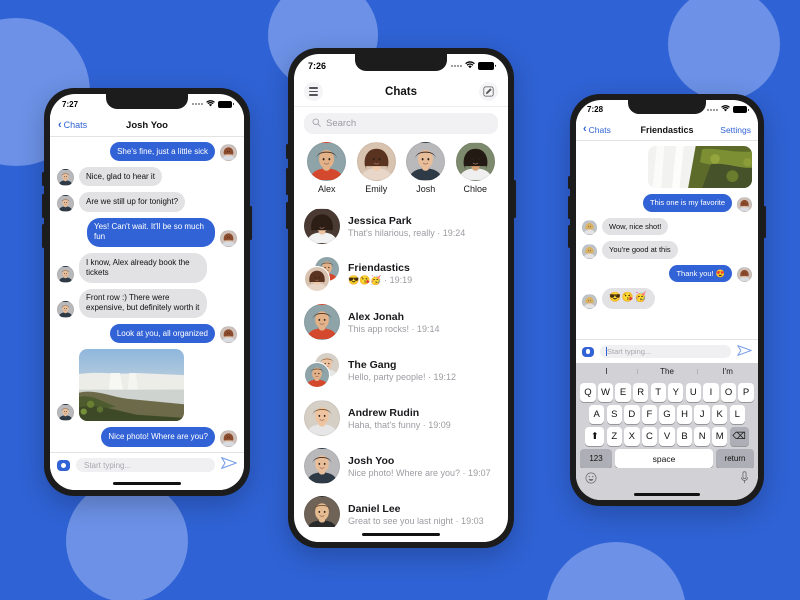  What do you see at coordinates (401, 170) in the screenshot?
I see `story-row: Alex Emily Josh Chloe` at bounding box center [401, 170].